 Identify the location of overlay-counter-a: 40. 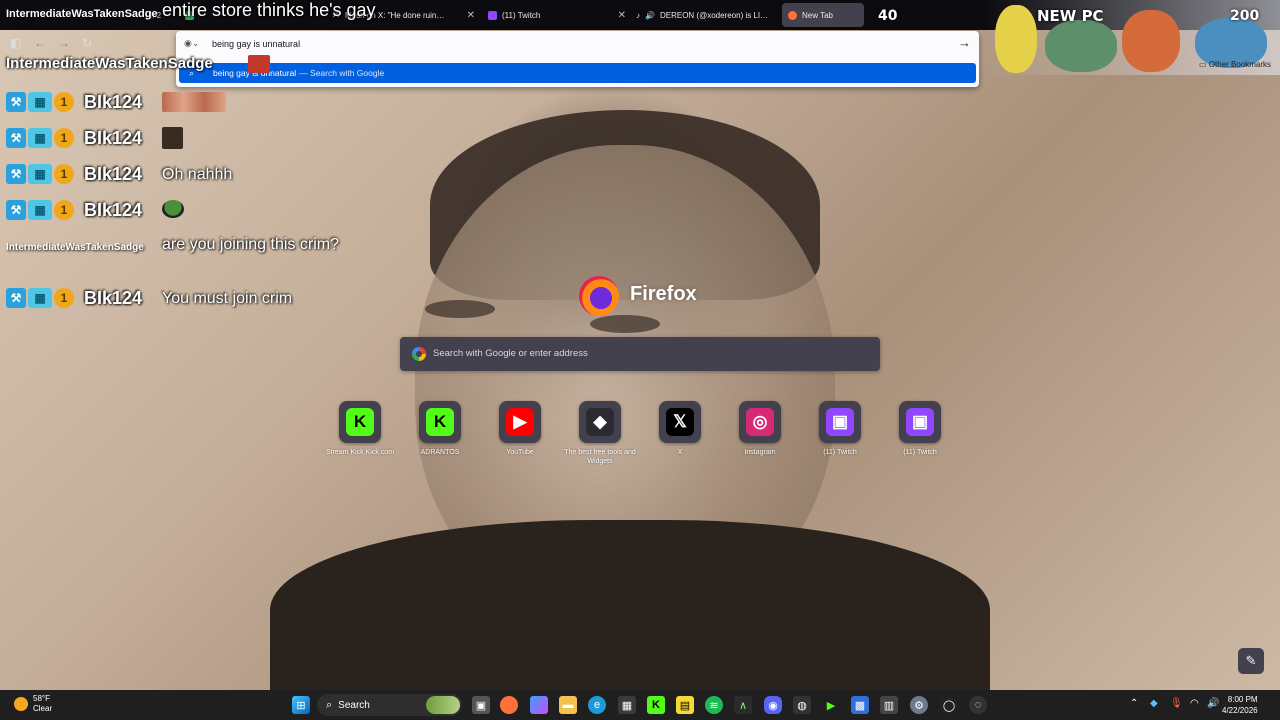
(888, 16).